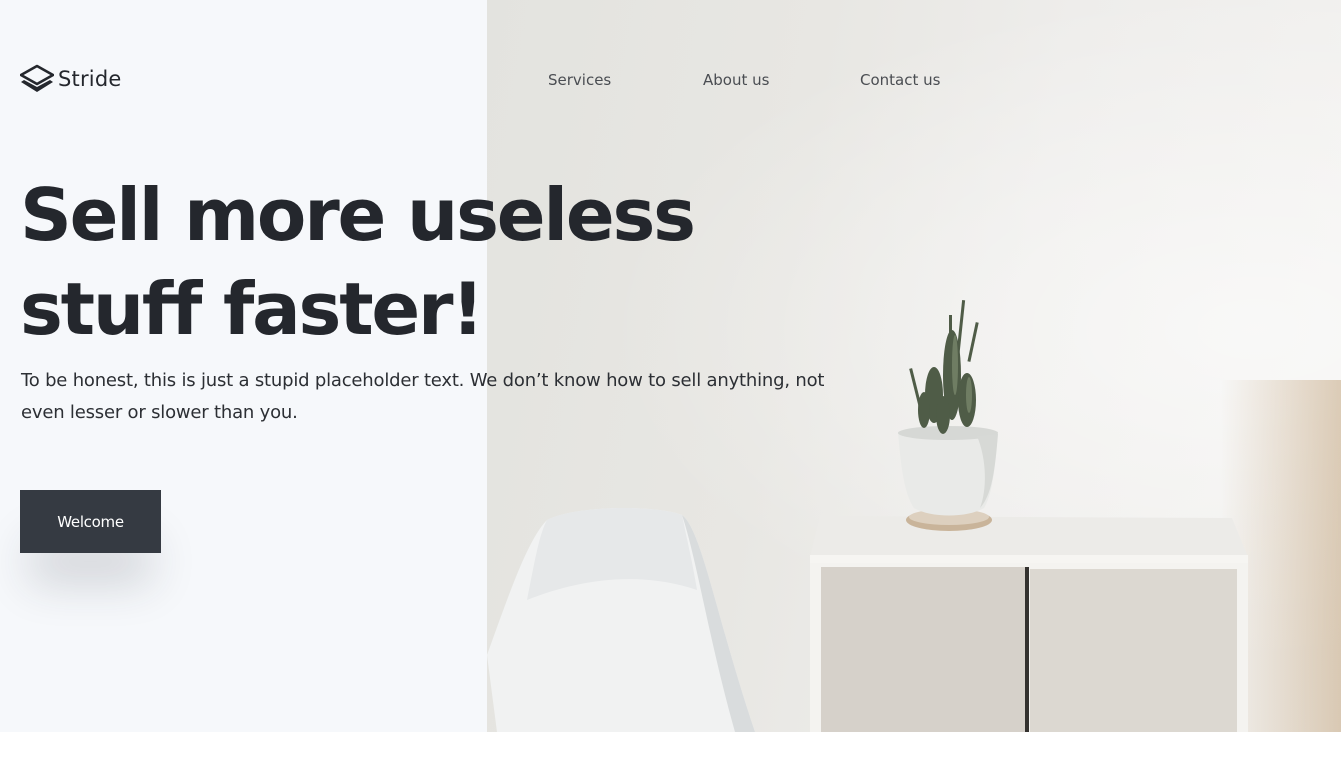 This screenshot has width=1341, height=775. I want to click on hero-headline: Sell more useless stuff faster!, so click(358, 262).